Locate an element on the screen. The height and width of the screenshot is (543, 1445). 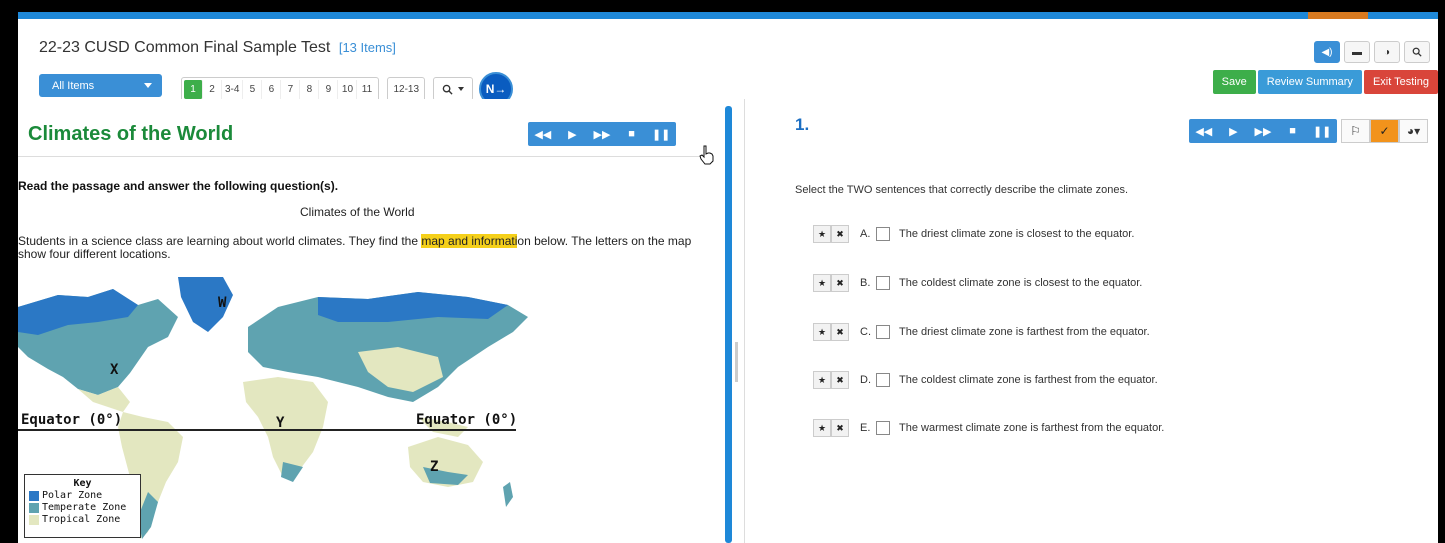
search-icon is located at coordinates (447, 89).